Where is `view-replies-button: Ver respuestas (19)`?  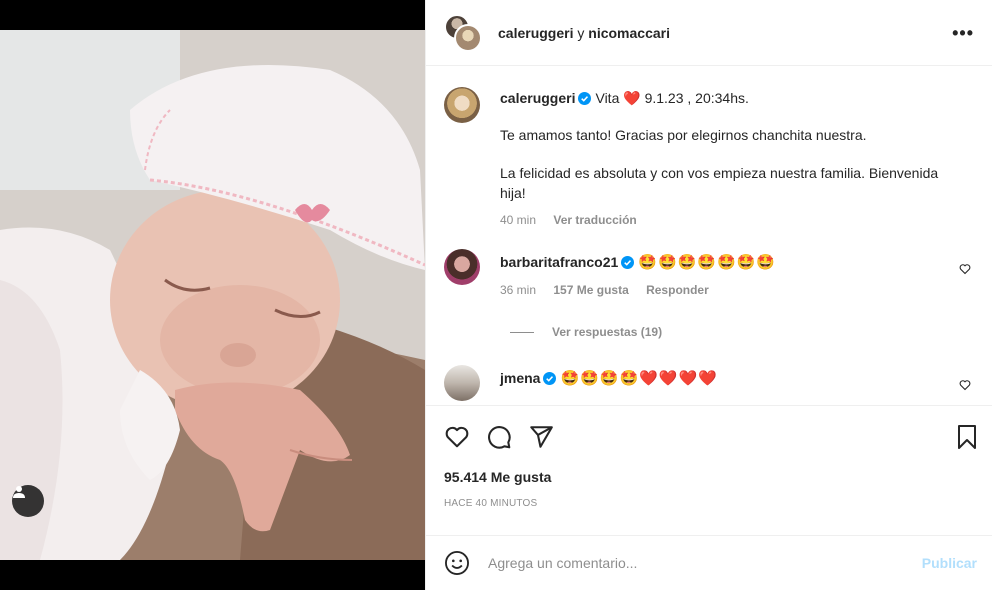 view-replies-button: Ver respuestas (19) is located at coordinates (742, 332).